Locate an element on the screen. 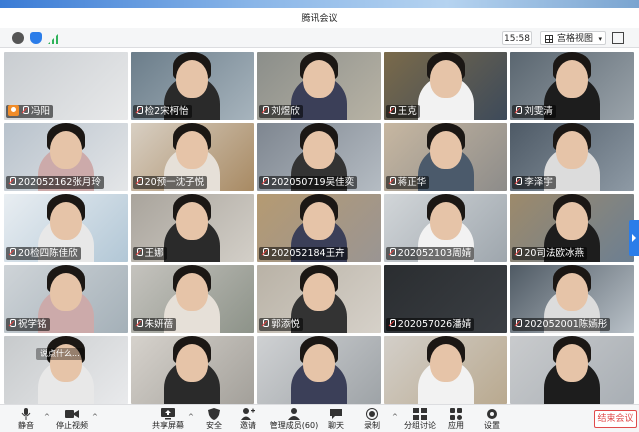 The image size is (639, 432). title-bar: 腾讯会议 is located at coordinates (319, 18).